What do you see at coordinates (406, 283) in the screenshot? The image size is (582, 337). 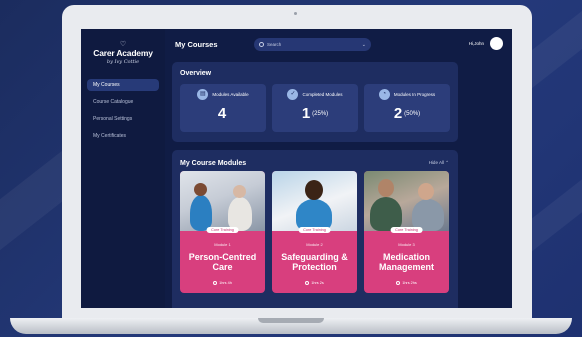 I see `module-duration: 1hrs 2hs` at bounding box center [406, 283].